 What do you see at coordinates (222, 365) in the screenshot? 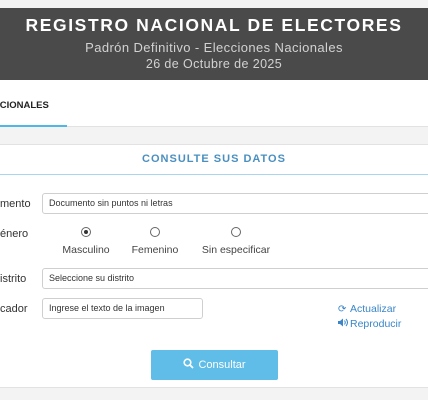
I see `consultar-label: Consultar` at bounding box center [222, 365].